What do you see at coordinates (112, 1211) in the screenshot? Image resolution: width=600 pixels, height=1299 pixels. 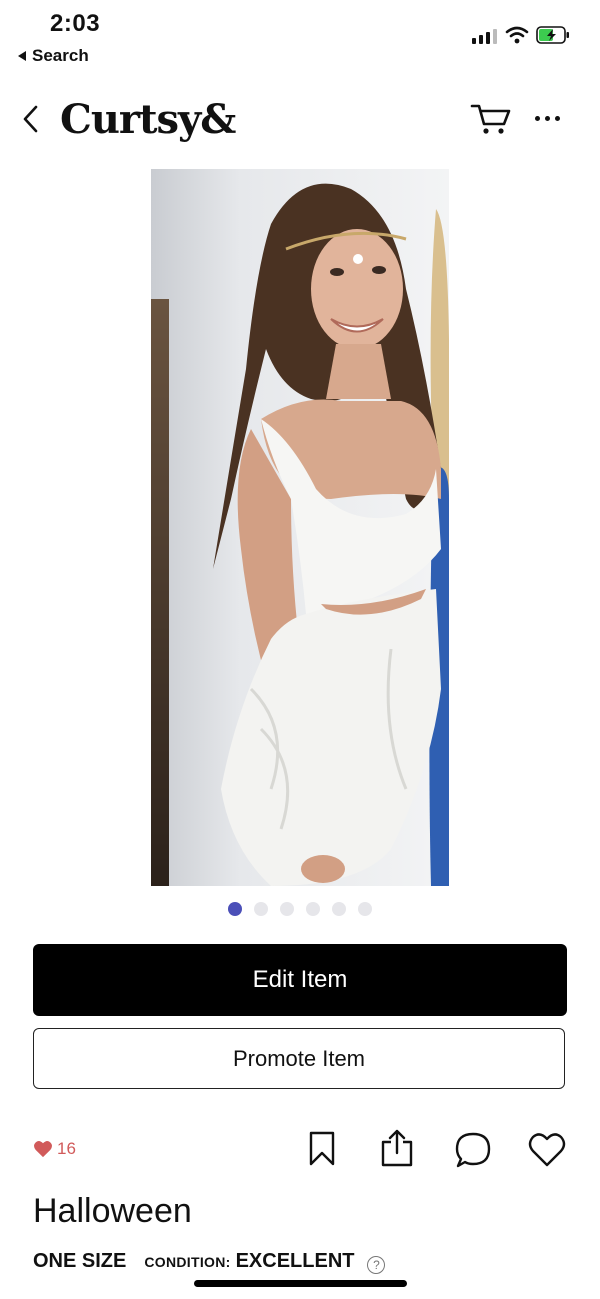 I see `item-title: Halloween` at bounding box center [112, 1211].